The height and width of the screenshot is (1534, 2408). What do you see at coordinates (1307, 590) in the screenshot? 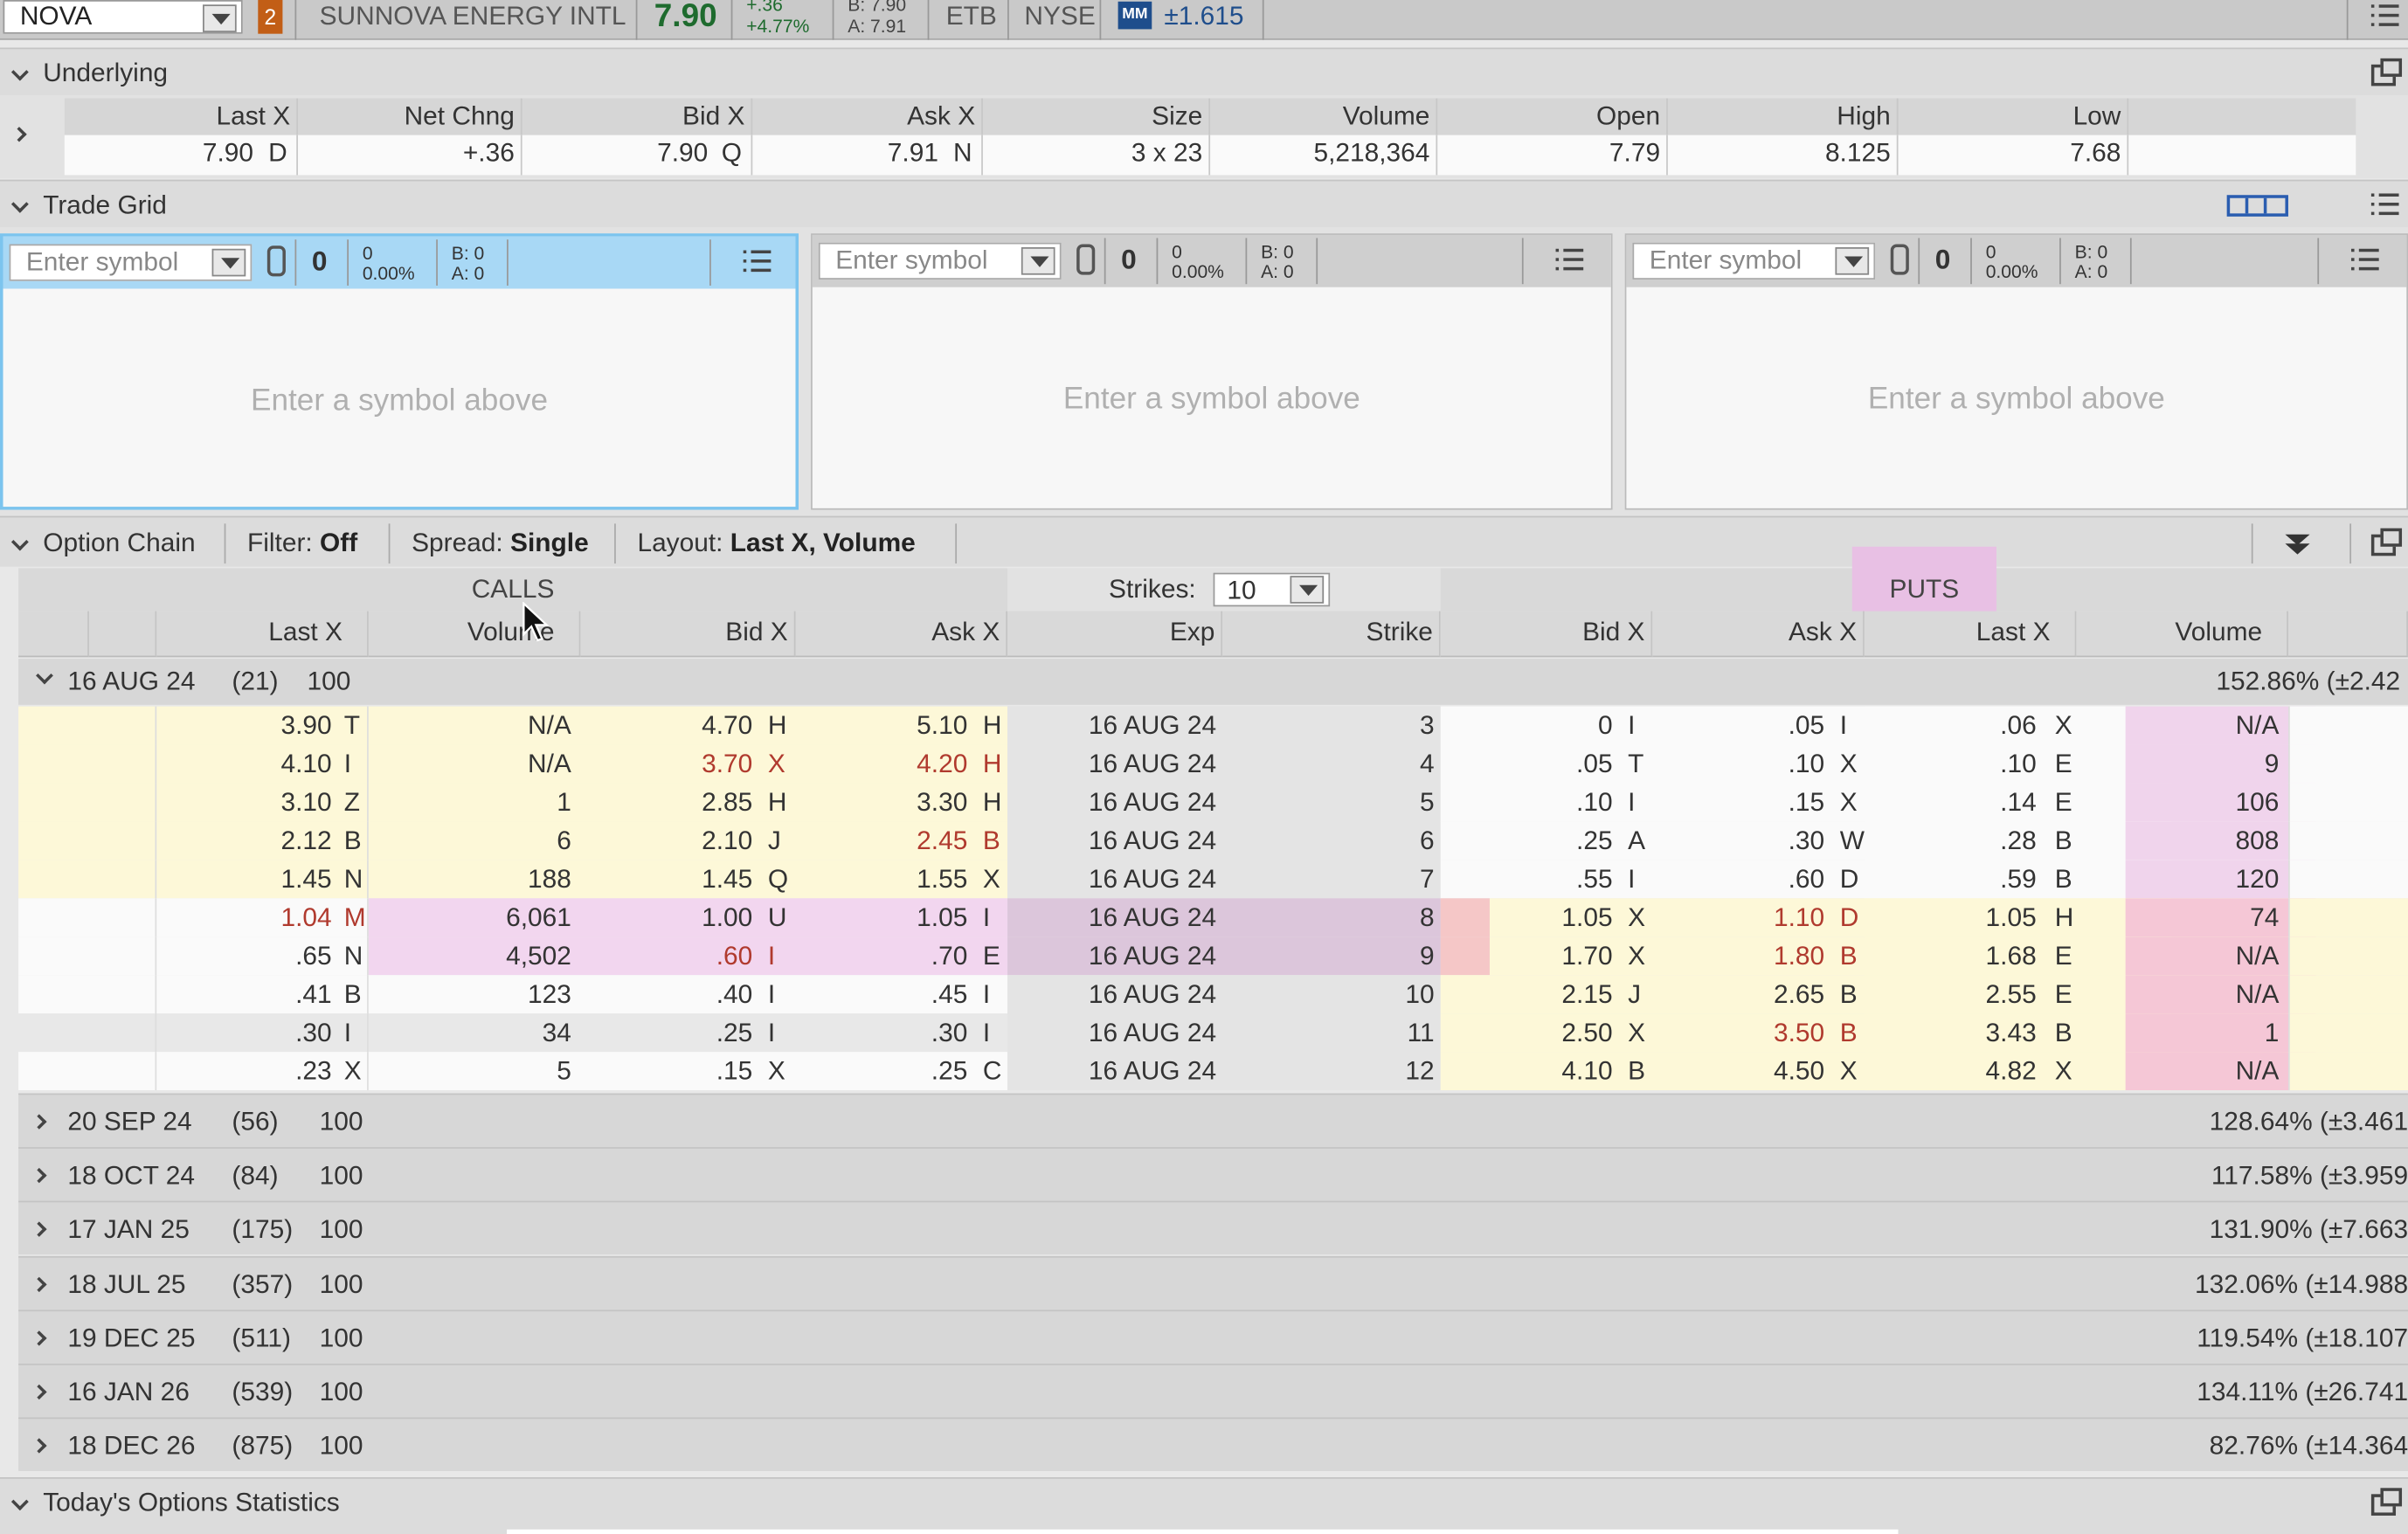
I see `strikes-dropdown-icon` at bounding box center [1307, 590].